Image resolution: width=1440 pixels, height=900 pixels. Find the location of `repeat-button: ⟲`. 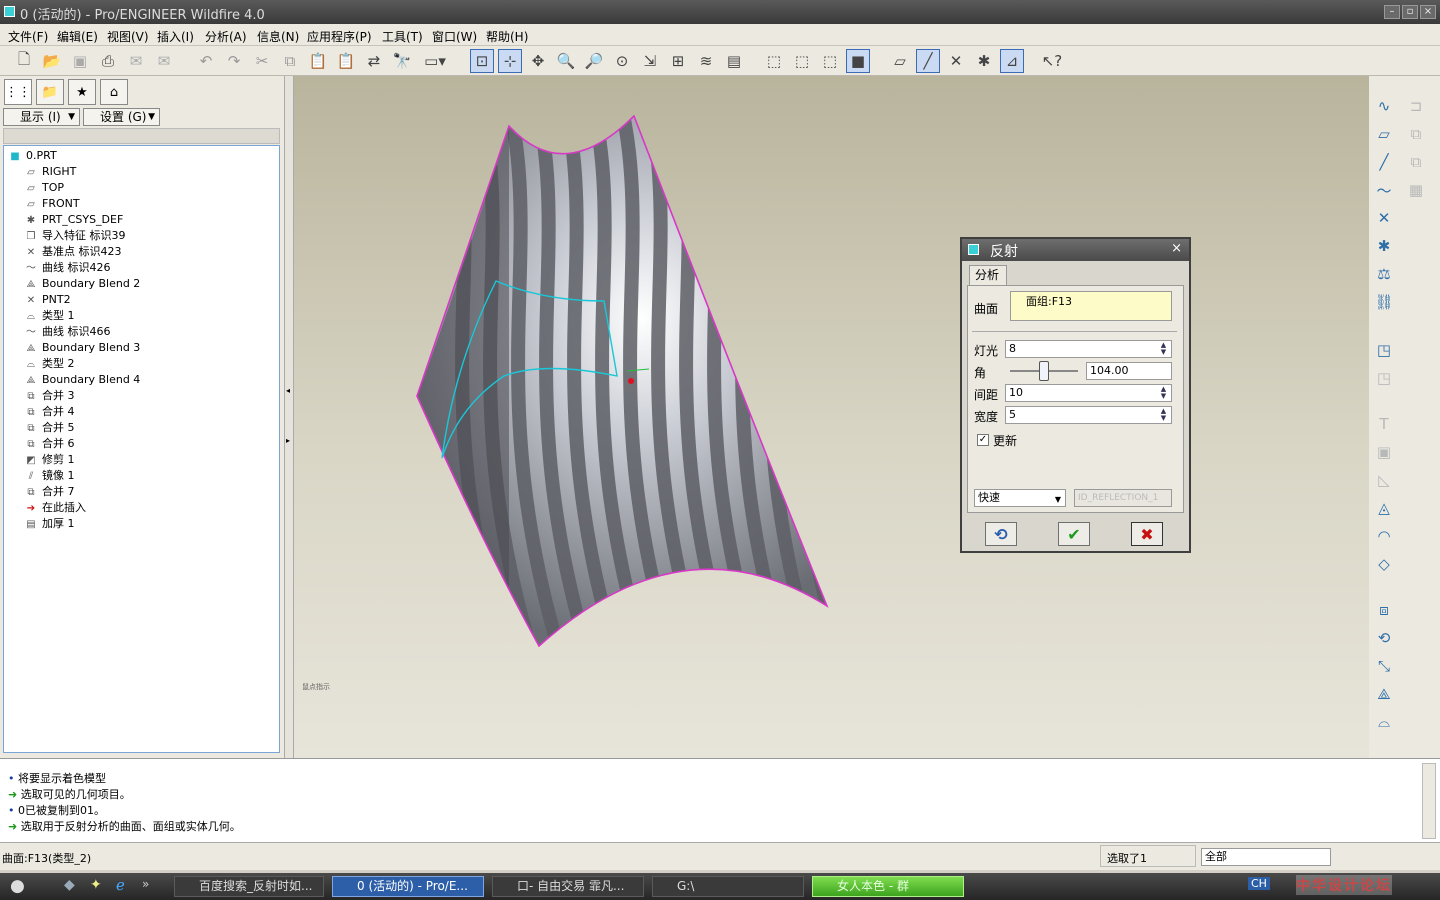

repeat-button: ⟲ is located at coordinates (1001, 534).